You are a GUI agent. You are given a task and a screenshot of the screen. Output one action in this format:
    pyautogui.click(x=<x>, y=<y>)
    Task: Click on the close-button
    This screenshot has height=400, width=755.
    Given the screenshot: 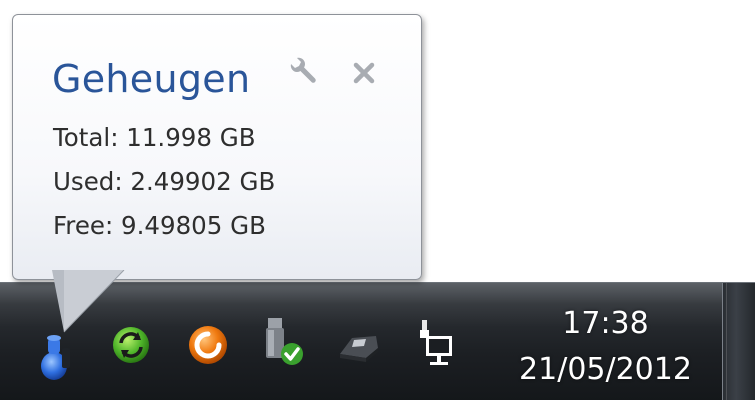 What is the action you would take?
    pyautogui.click(x=364, y=73)
    